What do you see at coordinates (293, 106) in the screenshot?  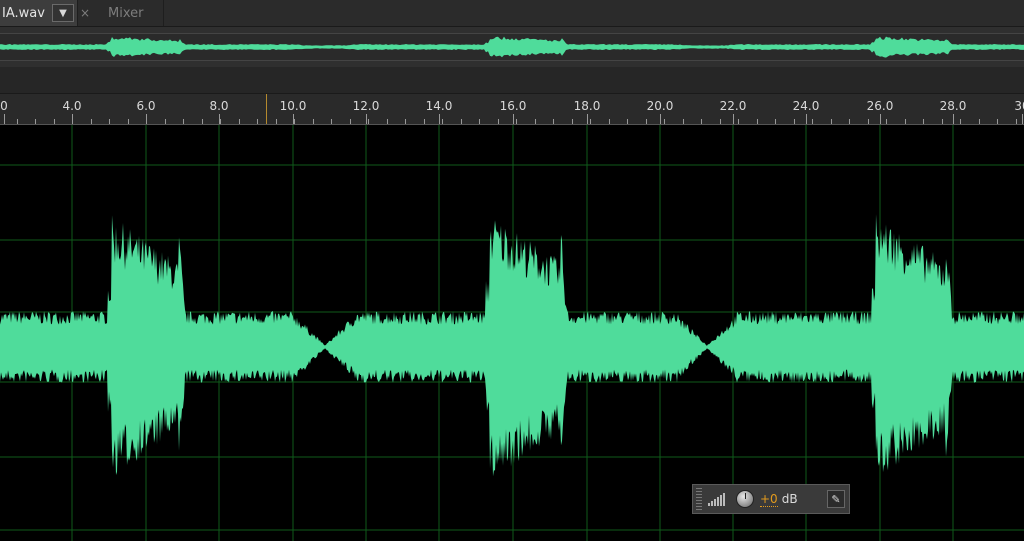 I see `ruler-label: 10.0` at bounding box center [293, 106].